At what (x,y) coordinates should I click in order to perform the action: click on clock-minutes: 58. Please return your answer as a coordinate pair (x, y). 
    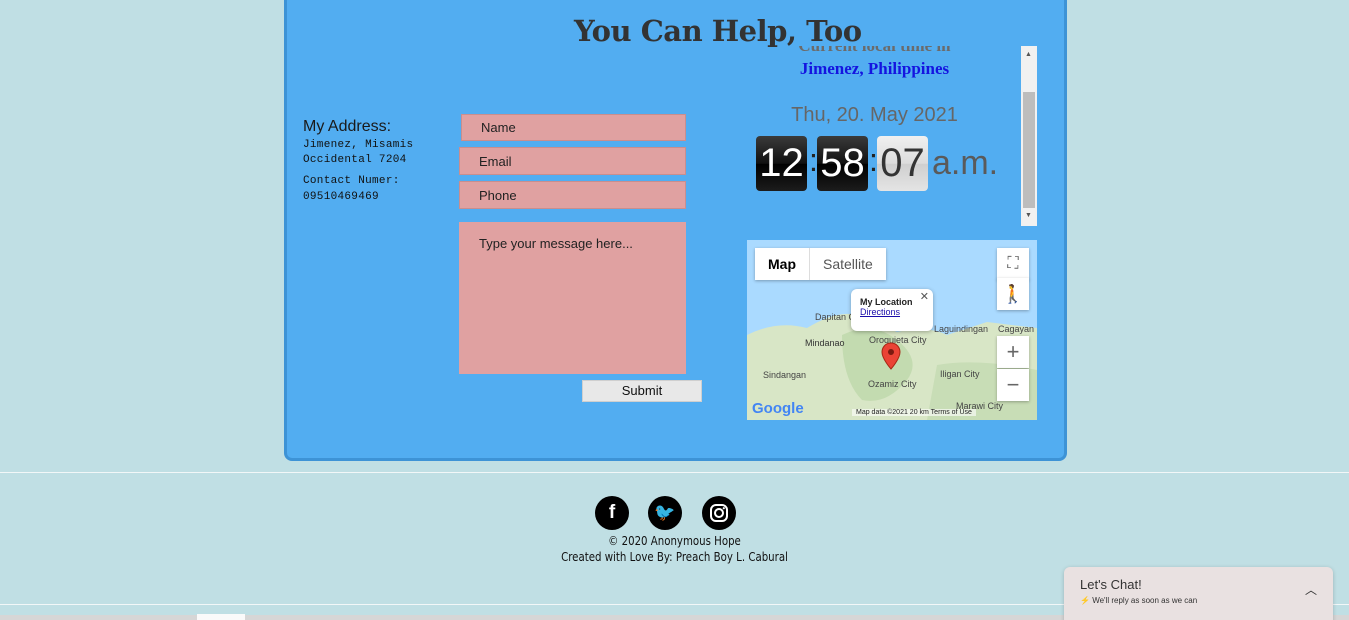
    Looking at the image, I should click on (842, 163).